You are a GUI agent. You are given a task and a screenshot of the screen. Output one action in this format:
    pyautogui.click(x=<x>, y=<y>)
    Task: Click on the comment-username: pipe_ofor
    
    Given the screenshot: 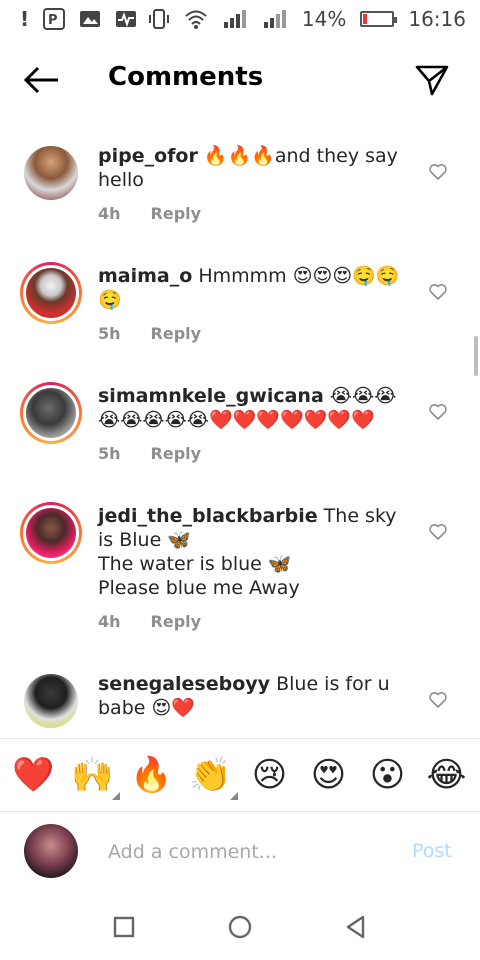 What is the action you would take?
    pyautogui.click(x=148, y=156)
    